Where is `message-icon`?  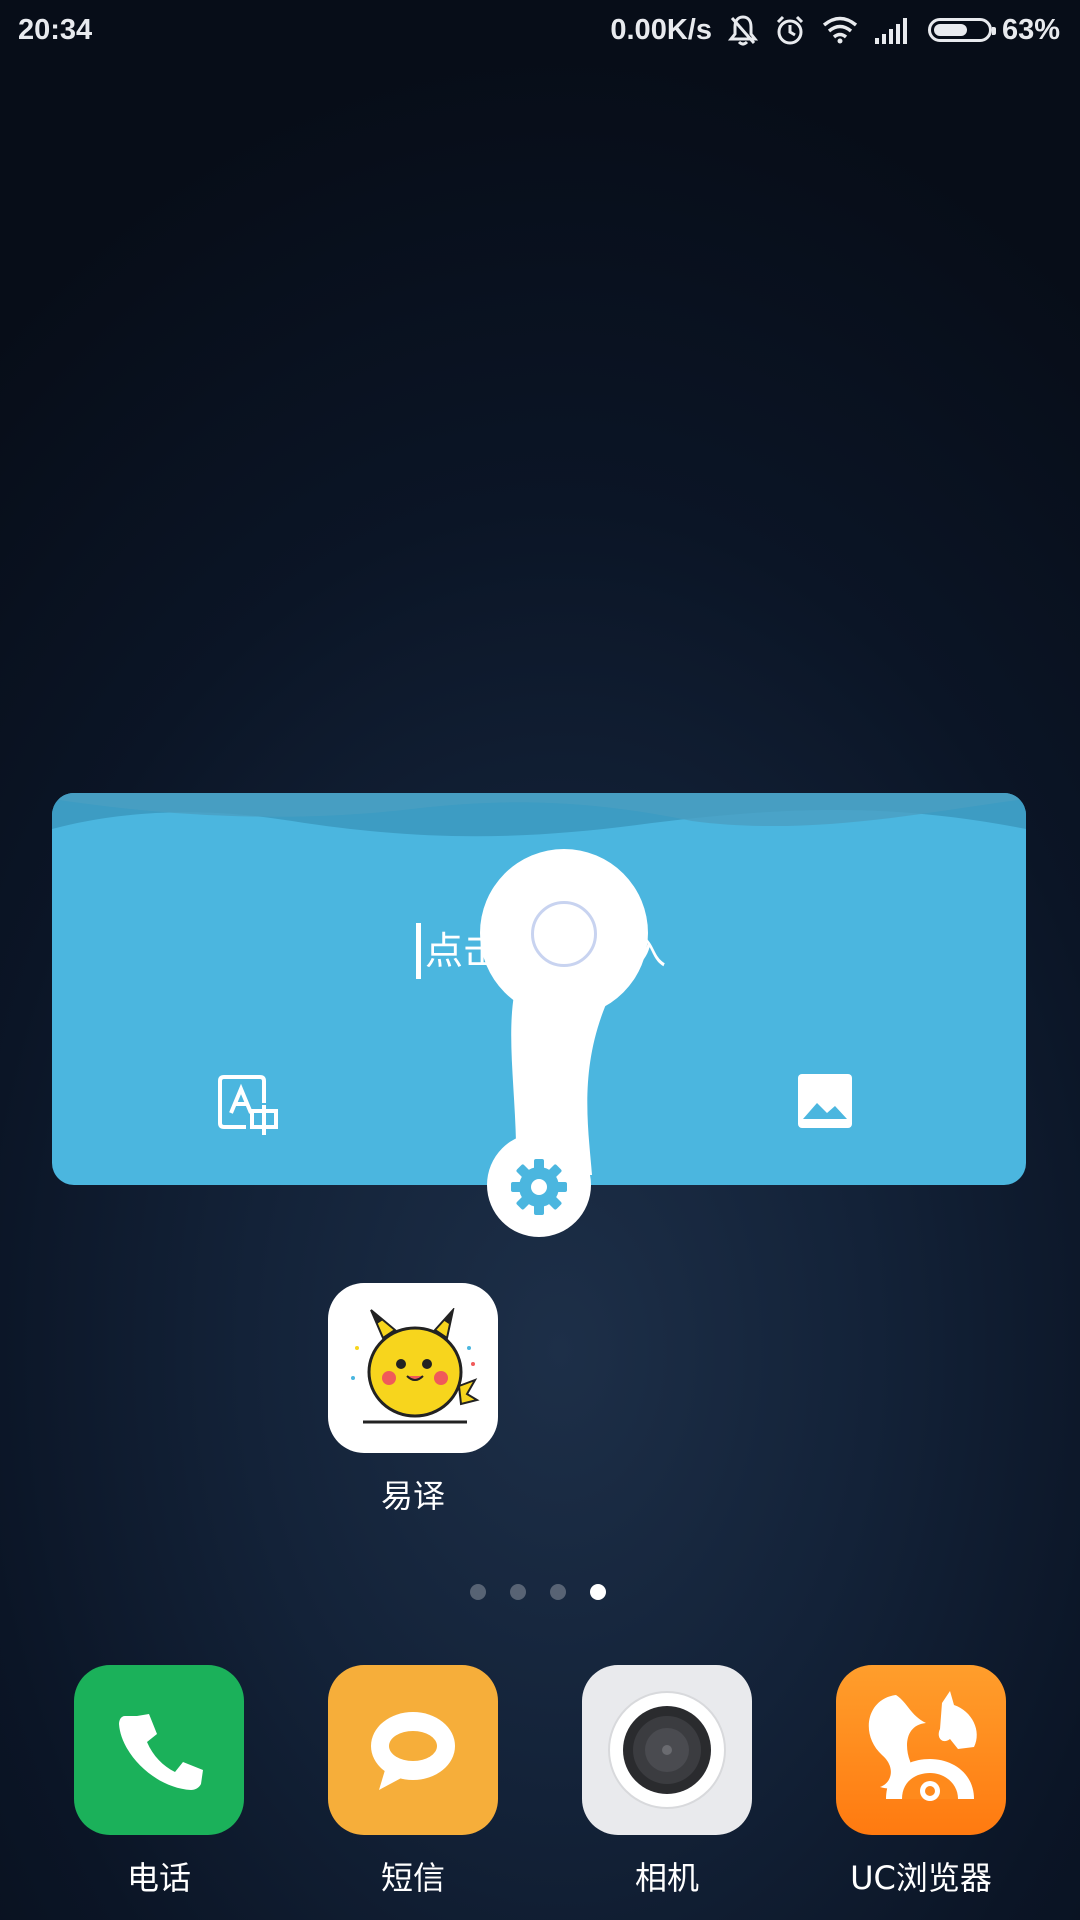
message-icon is located at coordinates (413, 1750).